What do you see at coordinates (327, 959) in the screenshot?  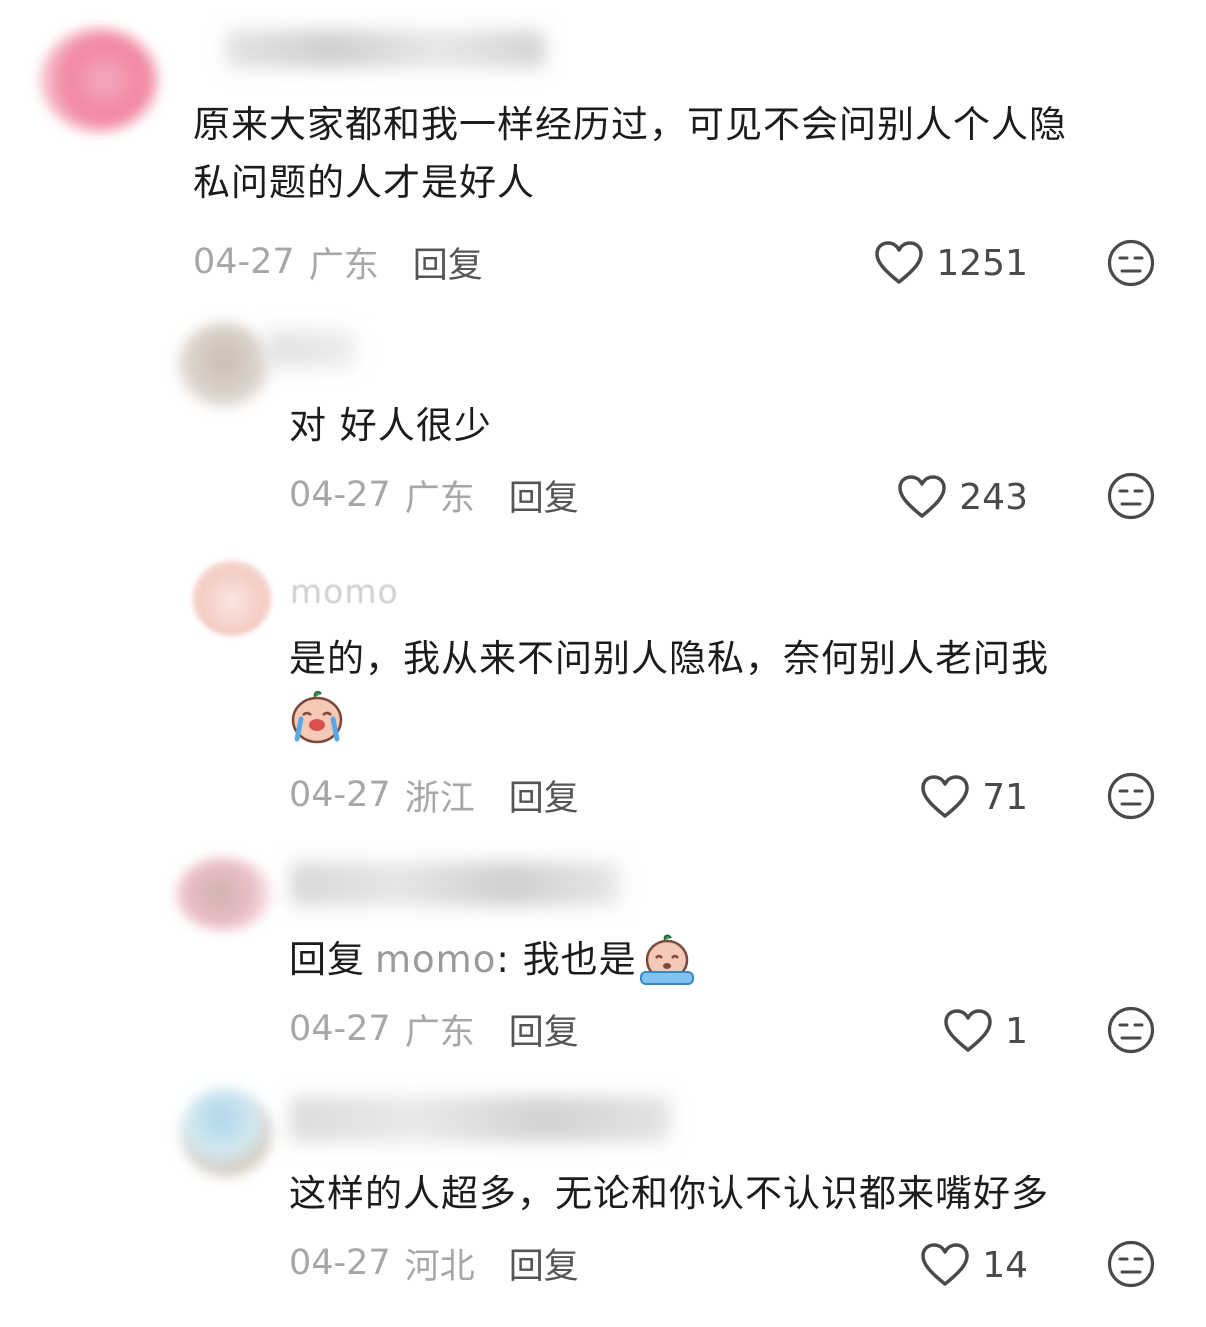 I see `reply-prefix: 回复` at bounding box center [327, 959].